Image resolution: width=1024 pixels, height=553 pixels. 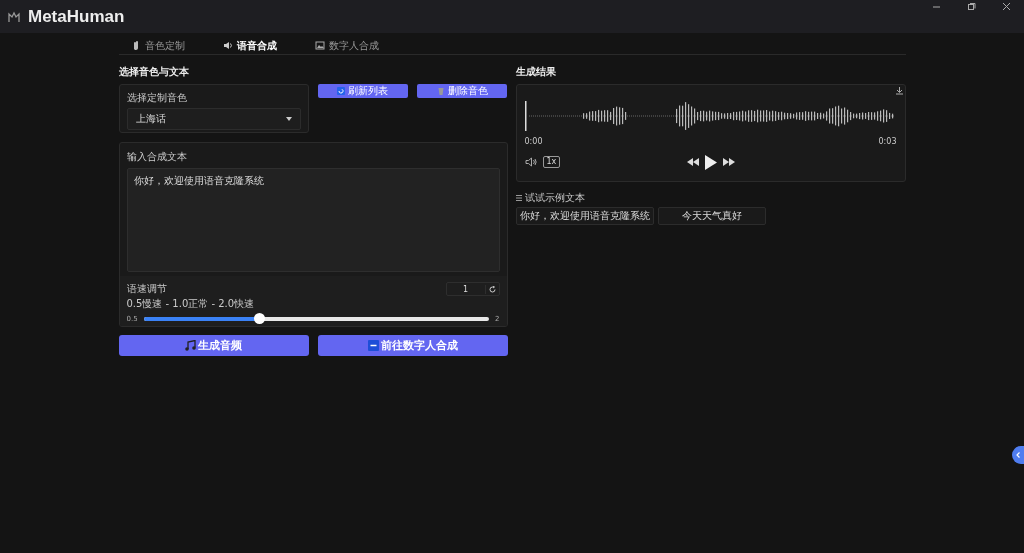 I want to click on app-title: MetaHuman, so click(x=76, y=16).